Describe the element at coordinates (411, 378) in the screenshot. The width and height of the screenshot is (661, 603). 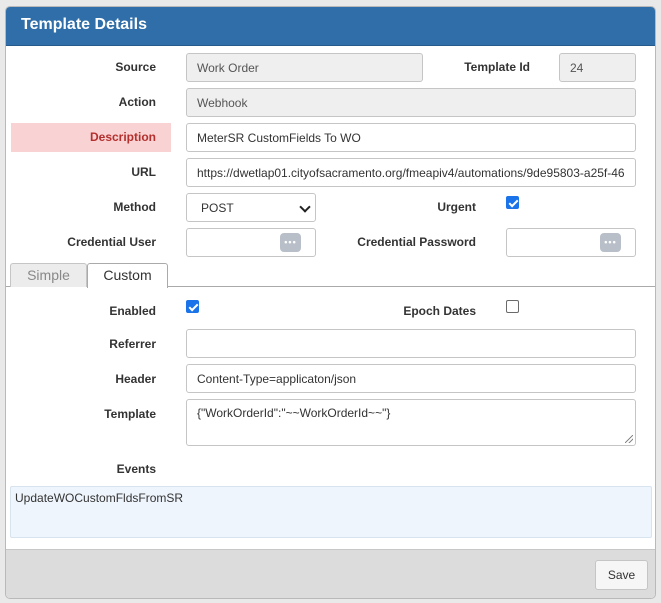
I see `header-input: Content-Type=applicaton/json` at that location.